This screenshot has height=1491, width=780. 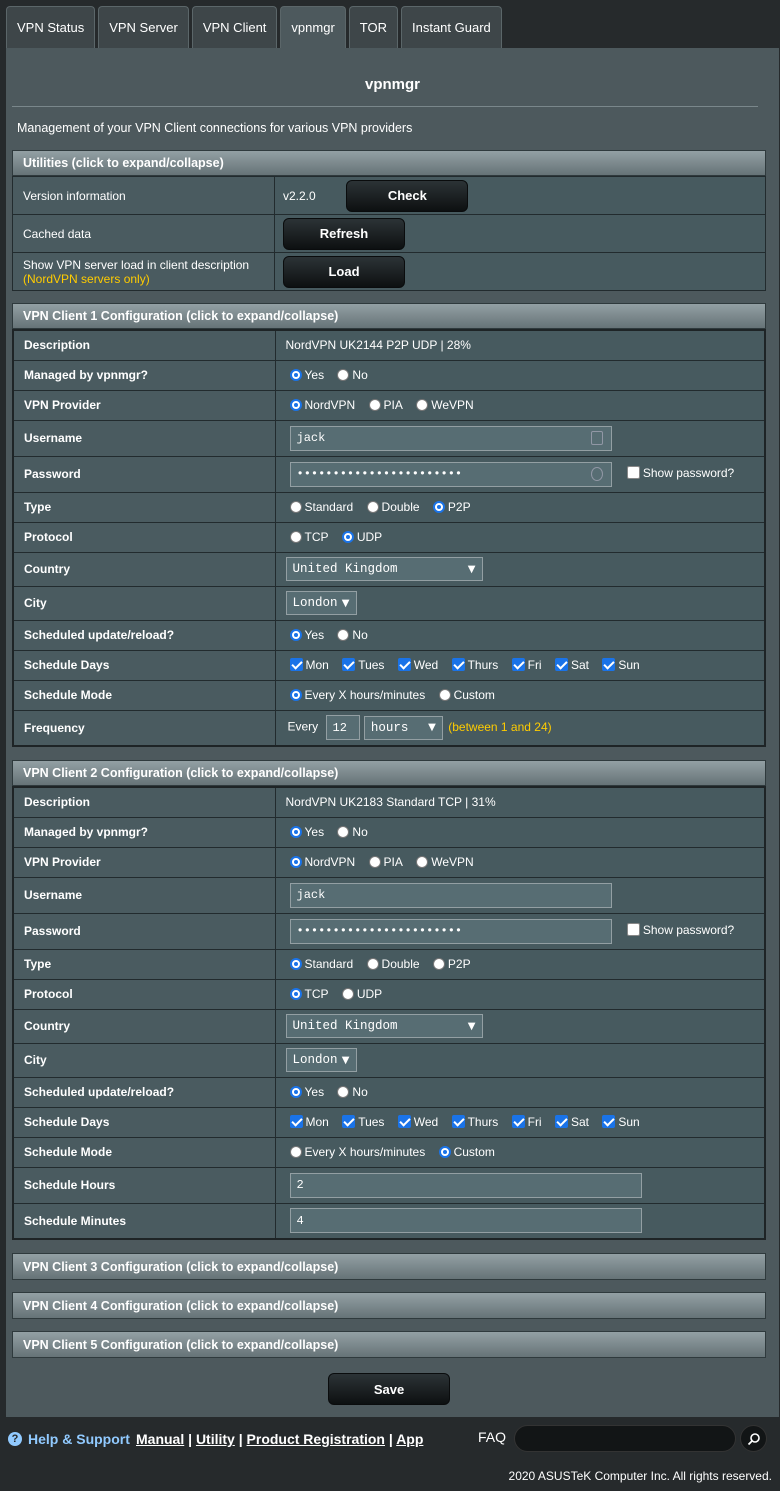 What do you see at coordinates (450, 438) in the screenshot?
I see `client1-username-input: jack` at bounding box center [450, 438].